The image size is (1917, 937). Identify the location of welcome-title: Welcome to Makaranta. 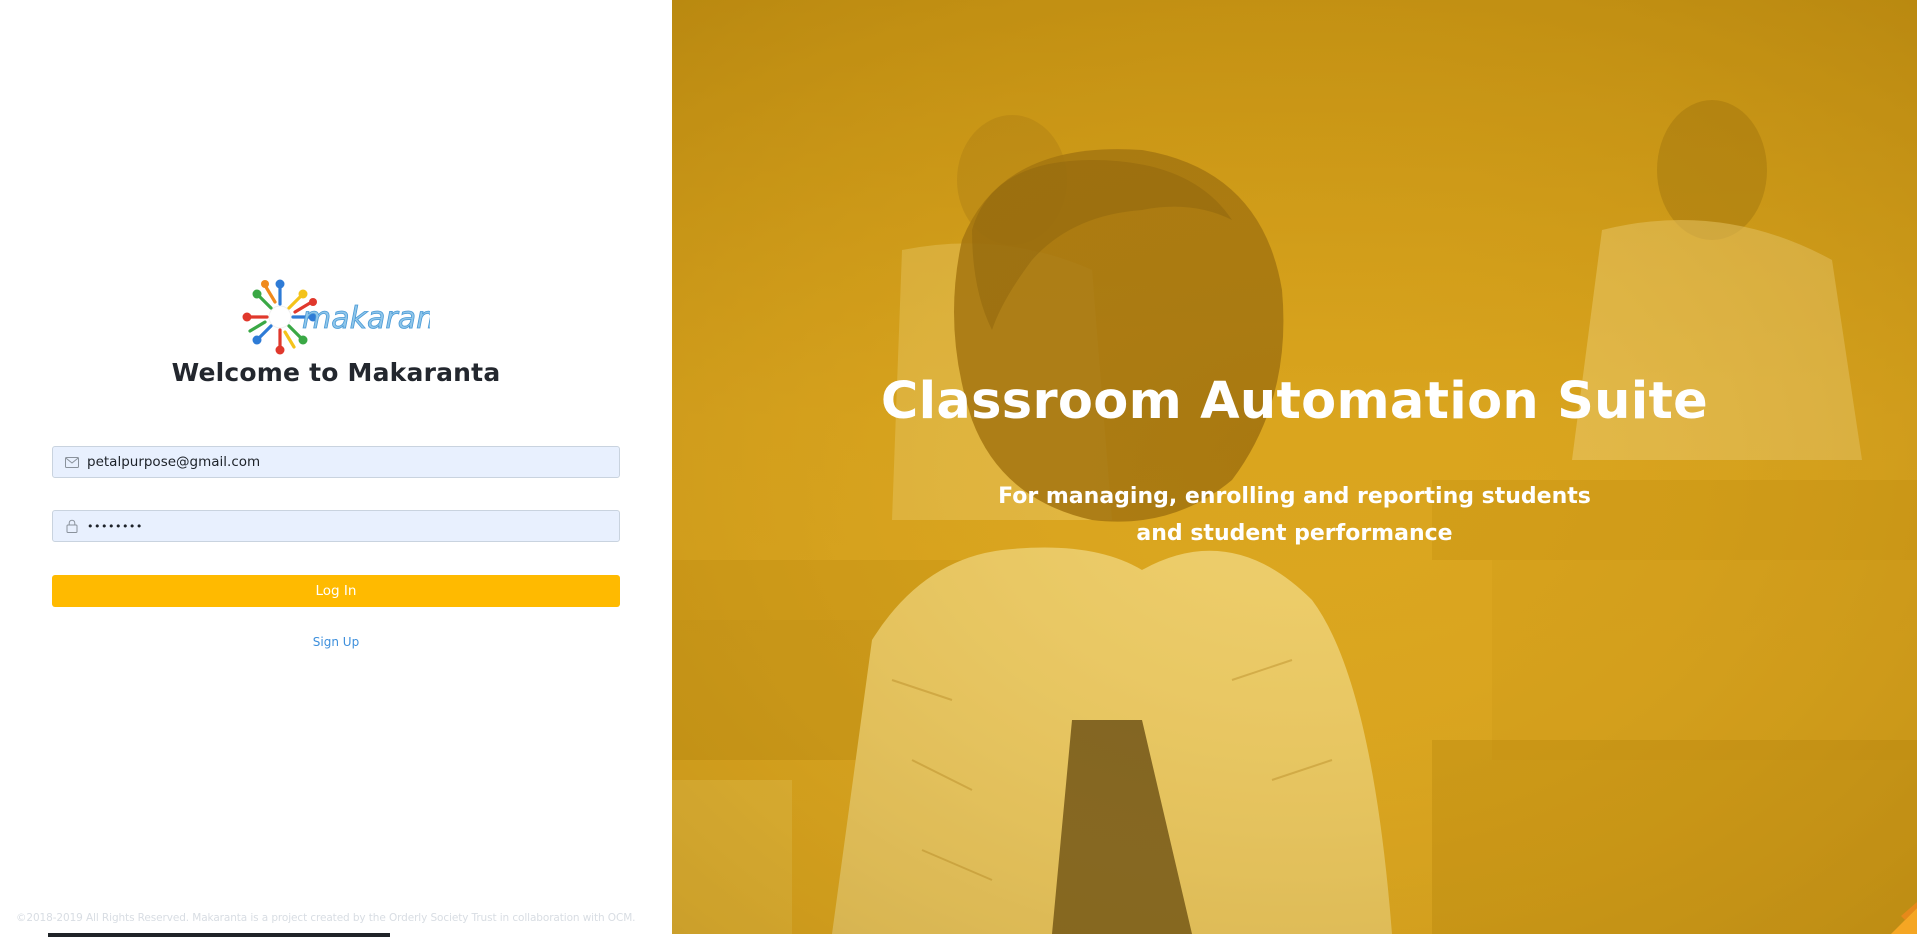
(336, 372).